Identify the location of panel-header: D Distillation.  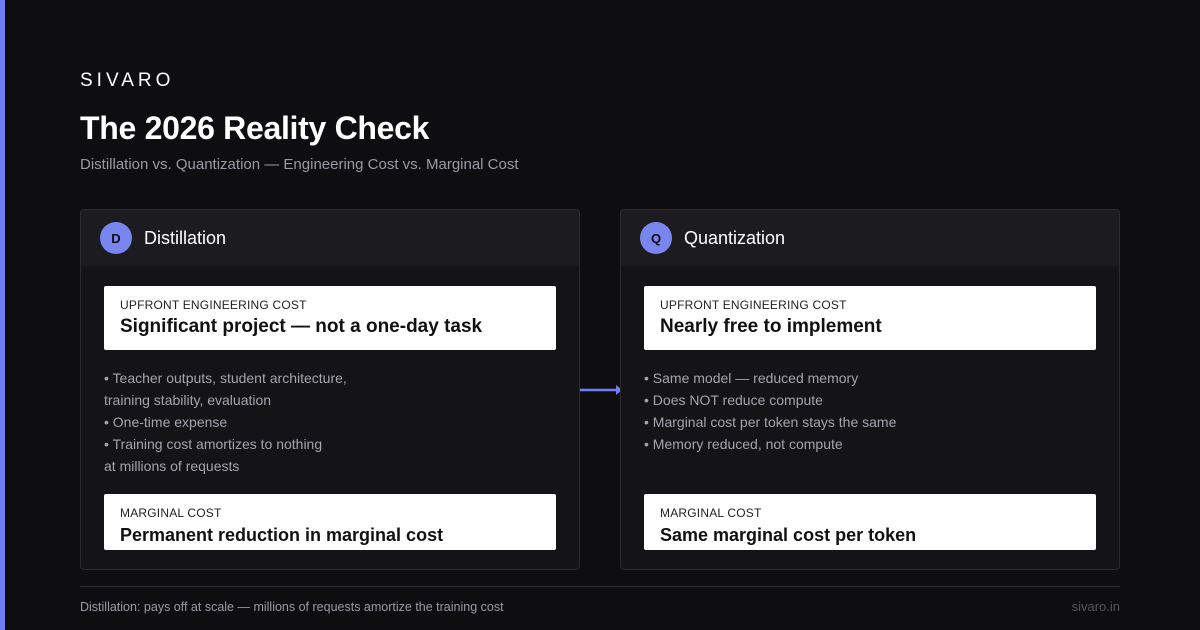
(330, 238).